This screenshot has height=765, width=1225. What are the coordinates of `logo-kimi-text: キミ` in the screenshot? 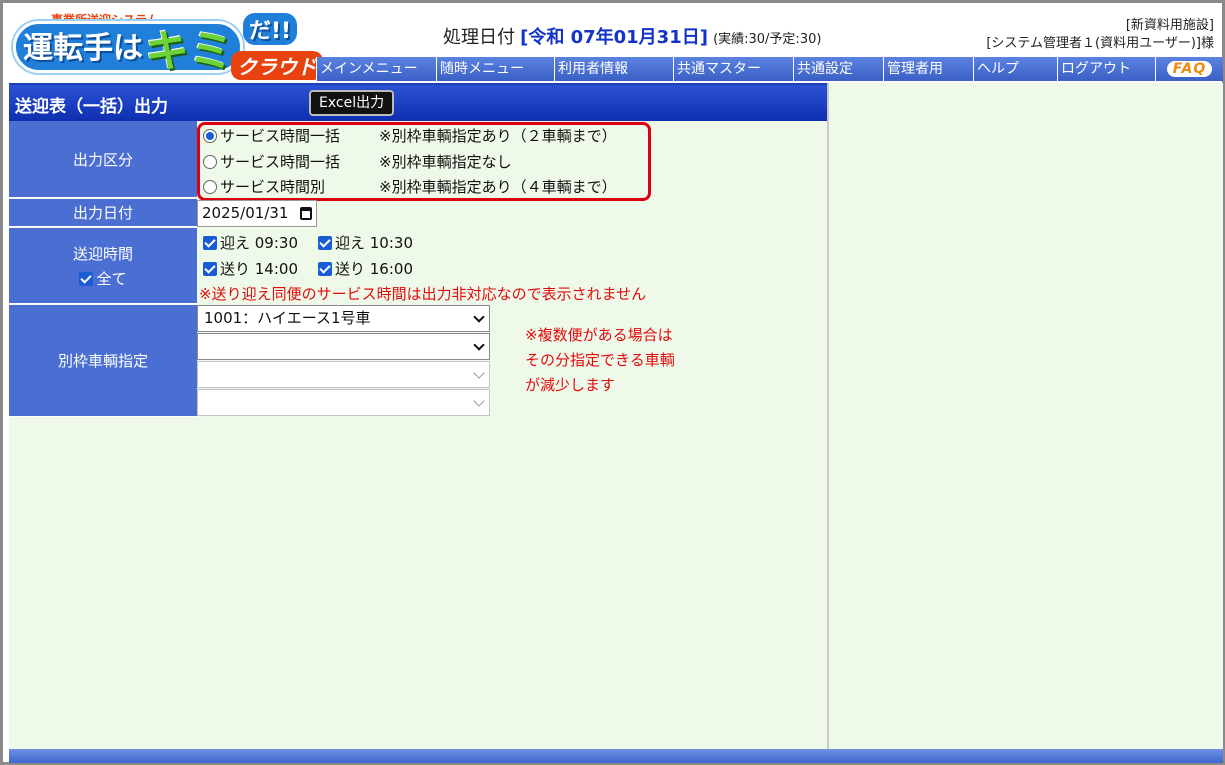 It's located at (189, 51).